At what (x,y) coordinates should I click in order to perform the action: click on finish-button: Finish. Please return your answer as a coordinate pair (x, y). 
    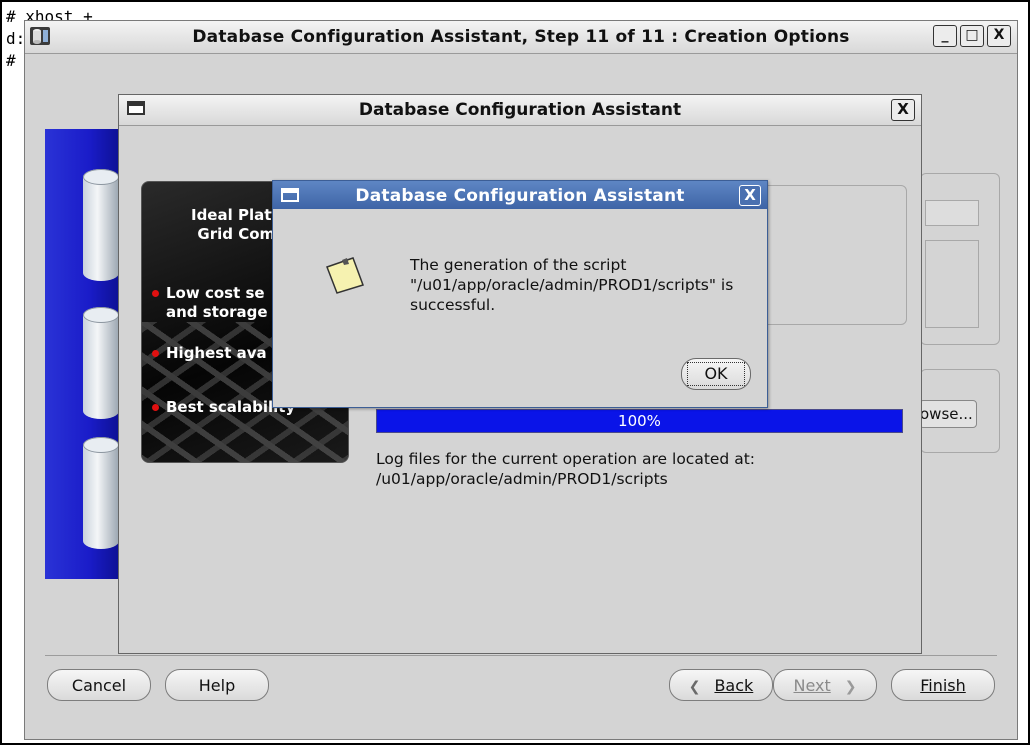
    Looking at the image, I should click on (943, 685).